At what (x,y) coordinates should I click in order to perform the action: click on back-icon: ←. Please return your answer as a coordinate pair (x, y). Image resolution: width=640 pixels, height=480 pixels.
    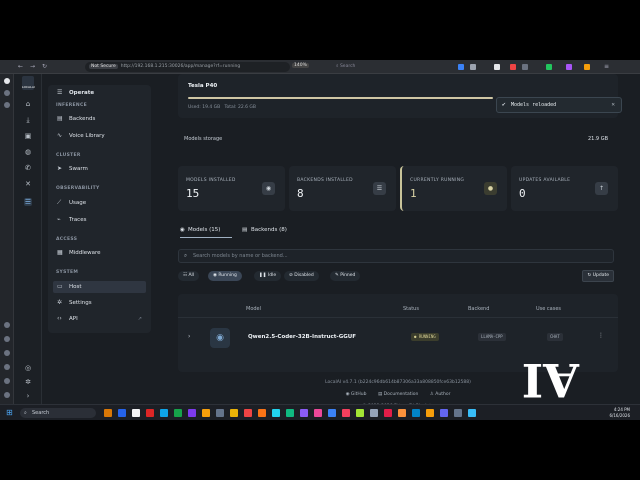
    Looking at the image, I should click on (20, 66).